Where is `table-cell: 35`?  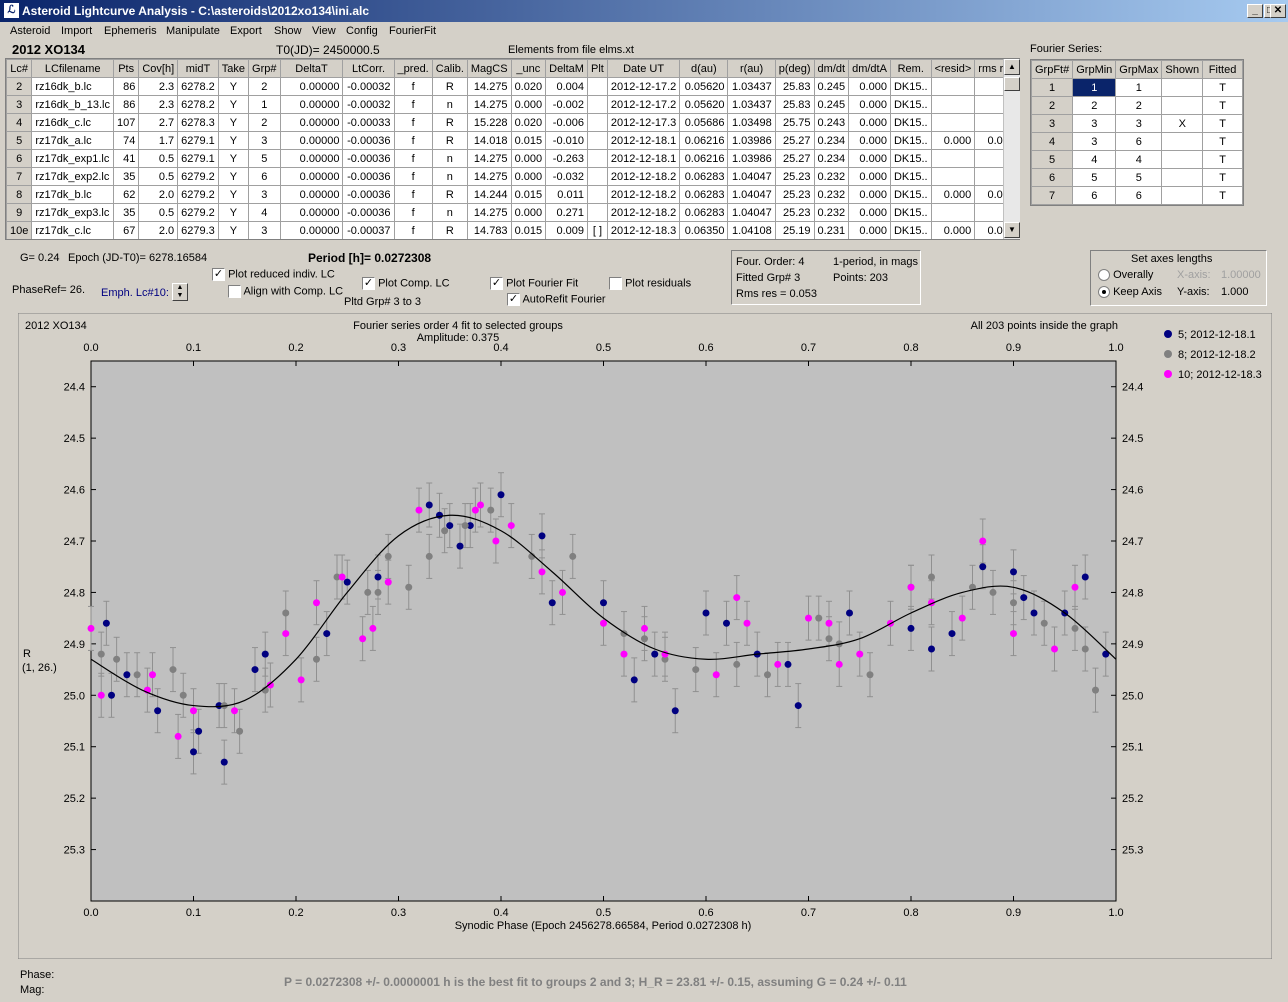
table-cell: 35 is located at coordinates (126, 176).